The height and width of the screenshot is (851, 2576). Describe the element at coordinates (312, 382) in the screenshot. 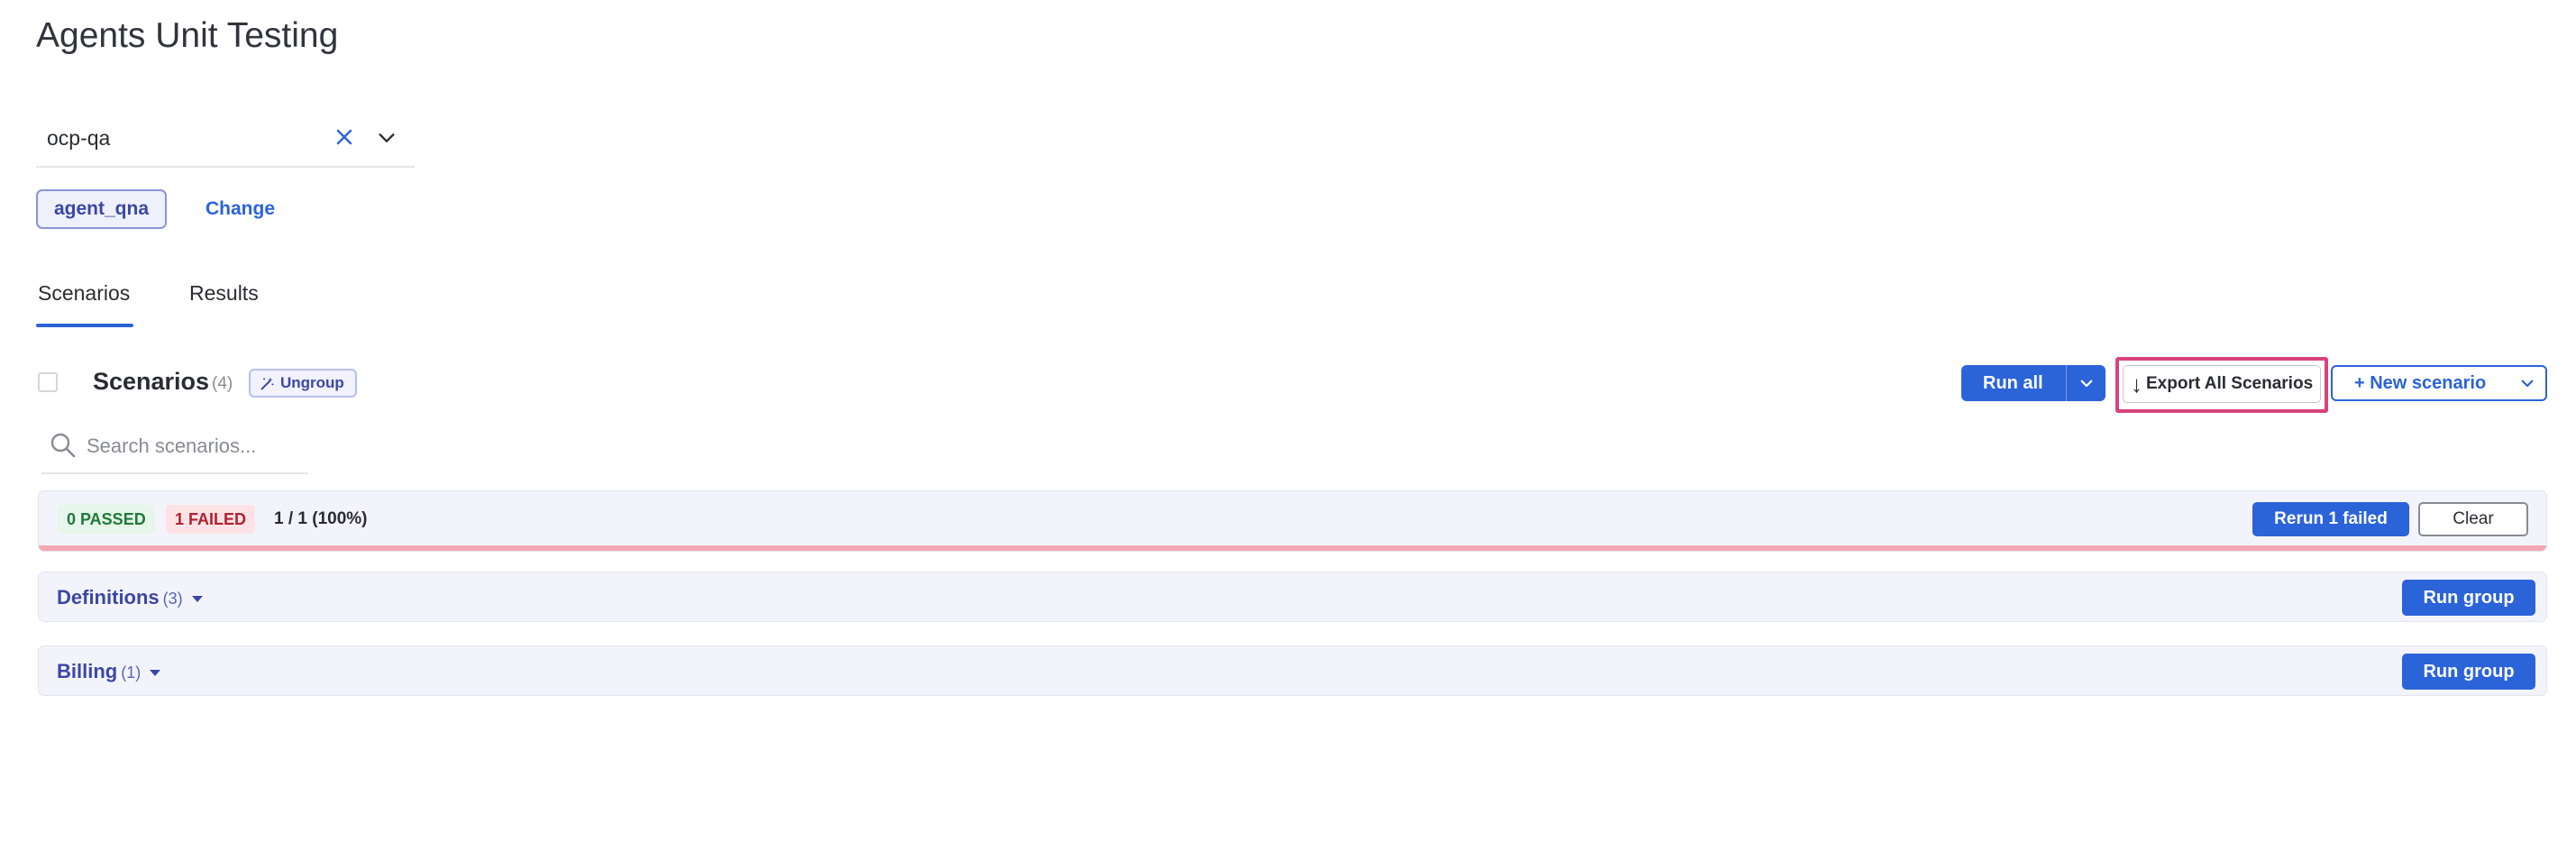

I see `ungroup-label: Ungroup` at that location.